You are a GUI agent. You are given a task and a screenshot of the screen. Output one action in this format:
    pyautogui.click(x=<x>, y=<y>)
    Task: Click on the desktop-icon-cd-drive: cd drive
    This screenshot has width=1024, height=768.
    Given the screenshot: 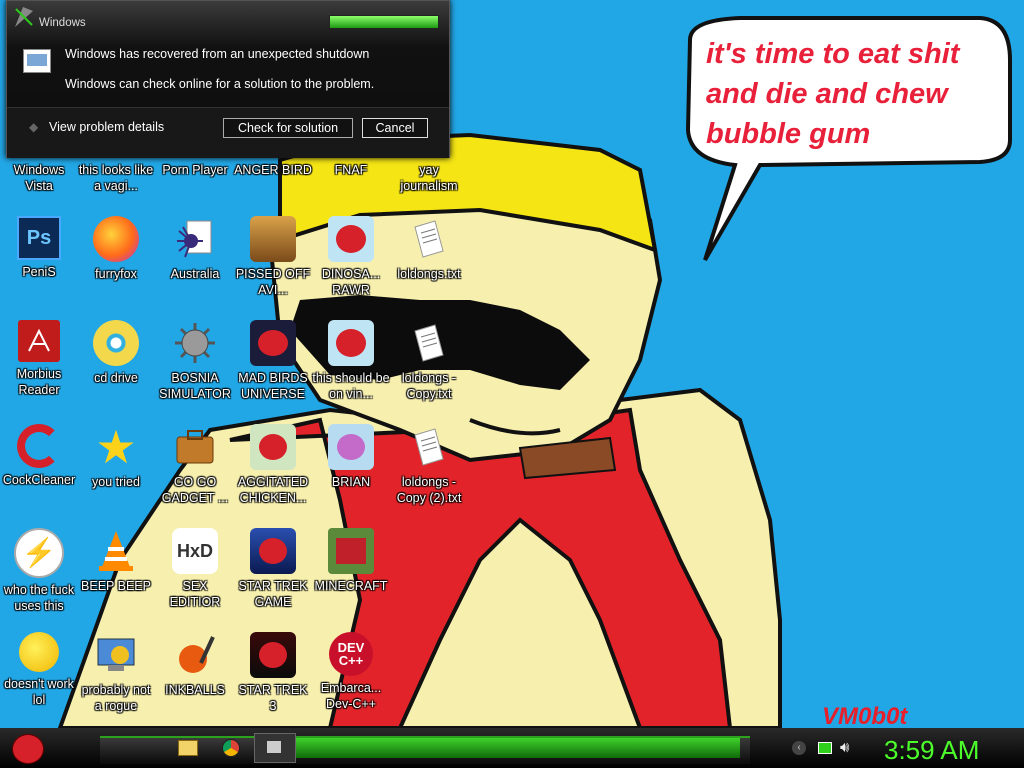 What is the action you would take?
    pyautogui.click(x=116, y=353)
    